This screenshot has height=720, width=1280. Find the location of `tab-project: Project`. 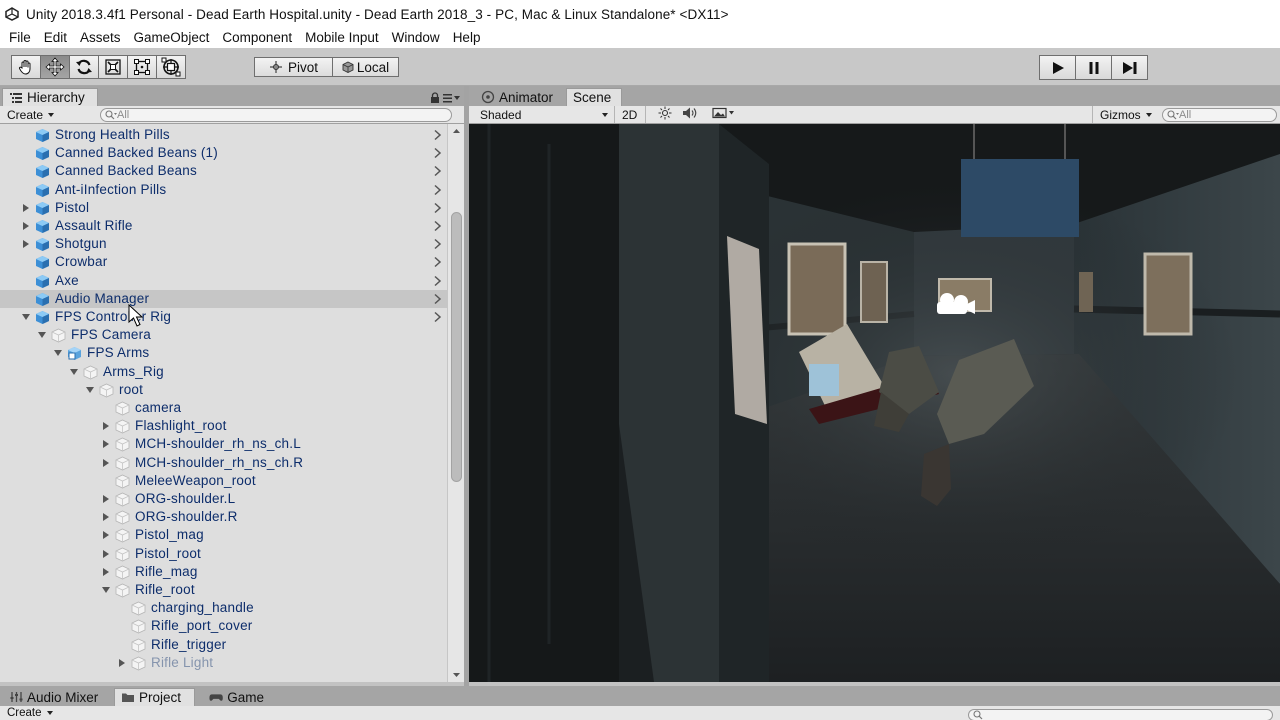

tab-project: Project is located at coordinates (154, 697).